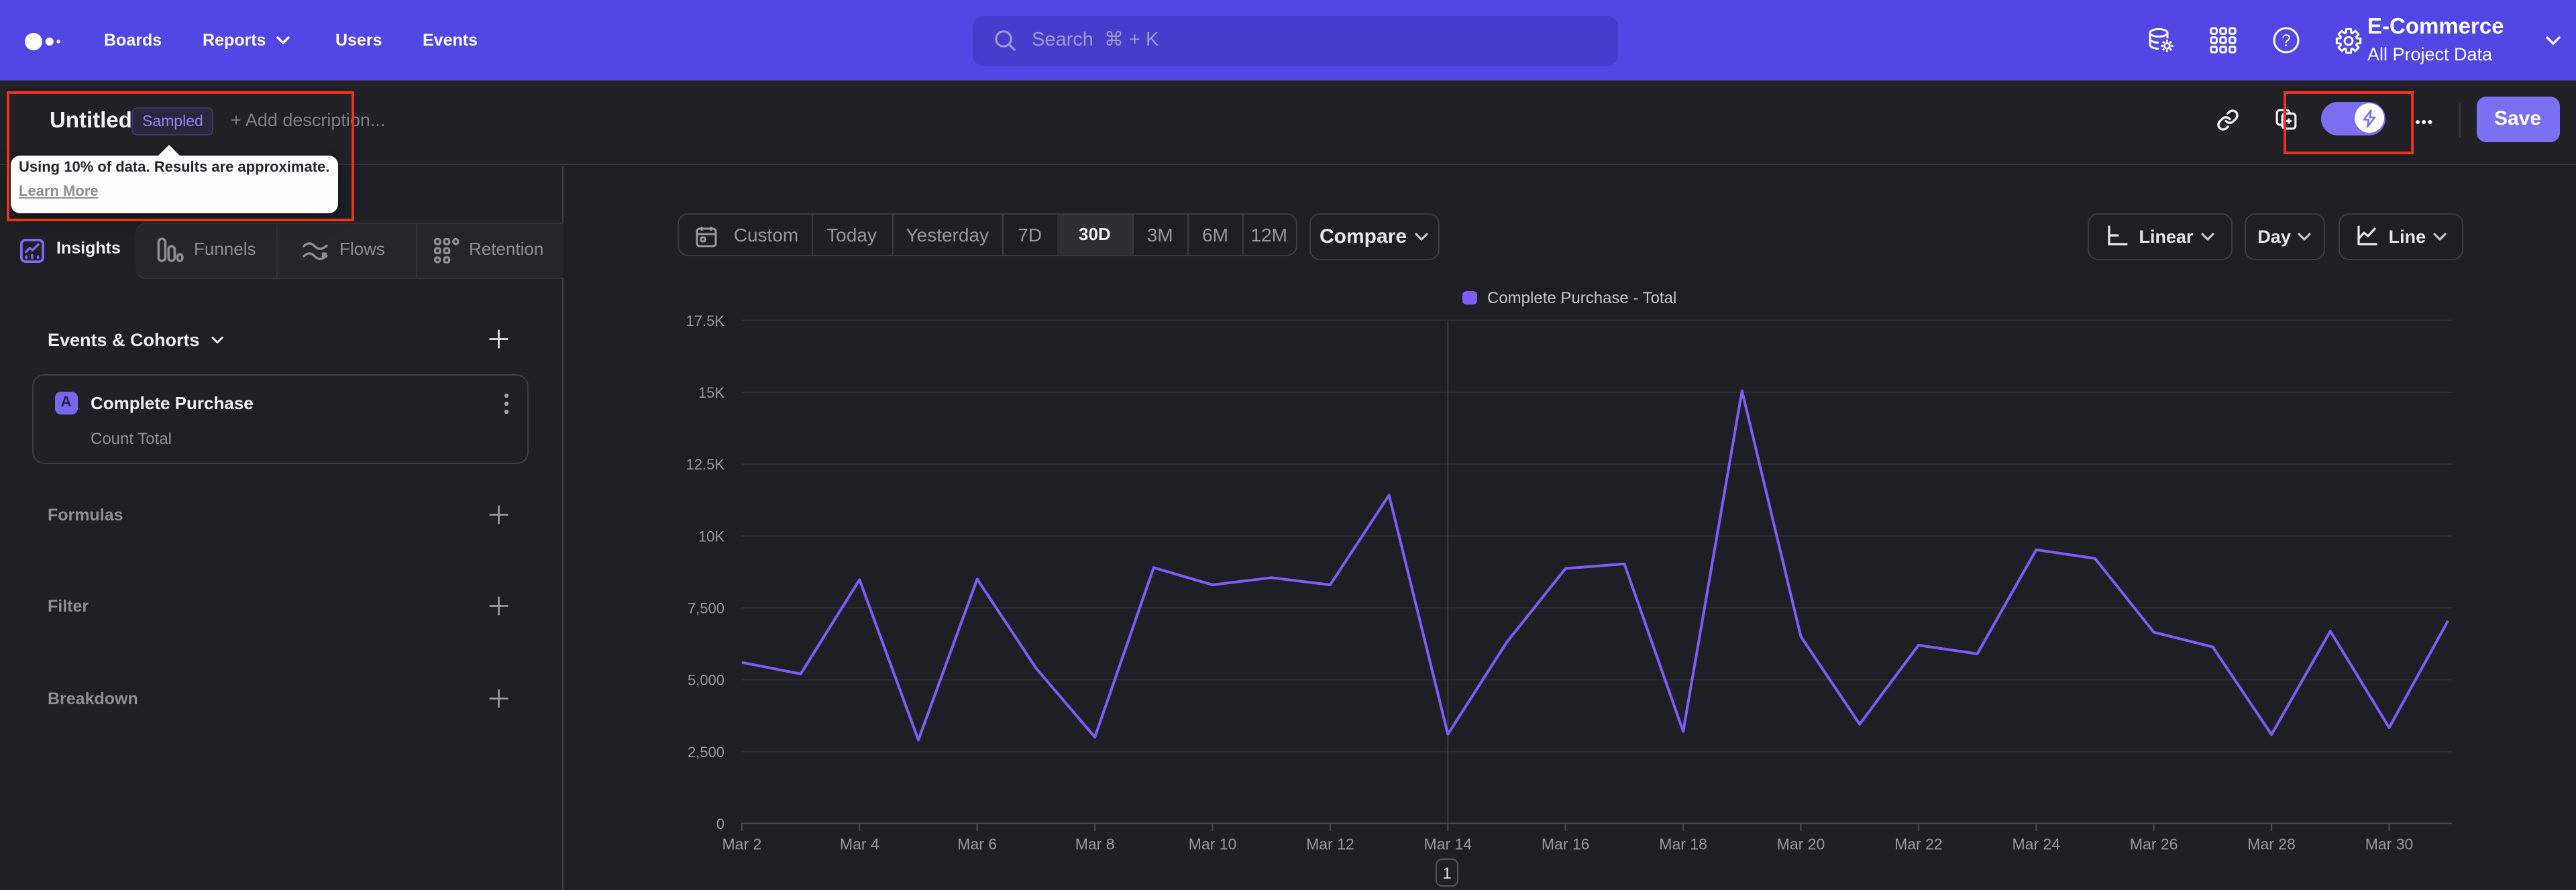  I want to click on svg-text: Mar 22, so click(1918, 843).